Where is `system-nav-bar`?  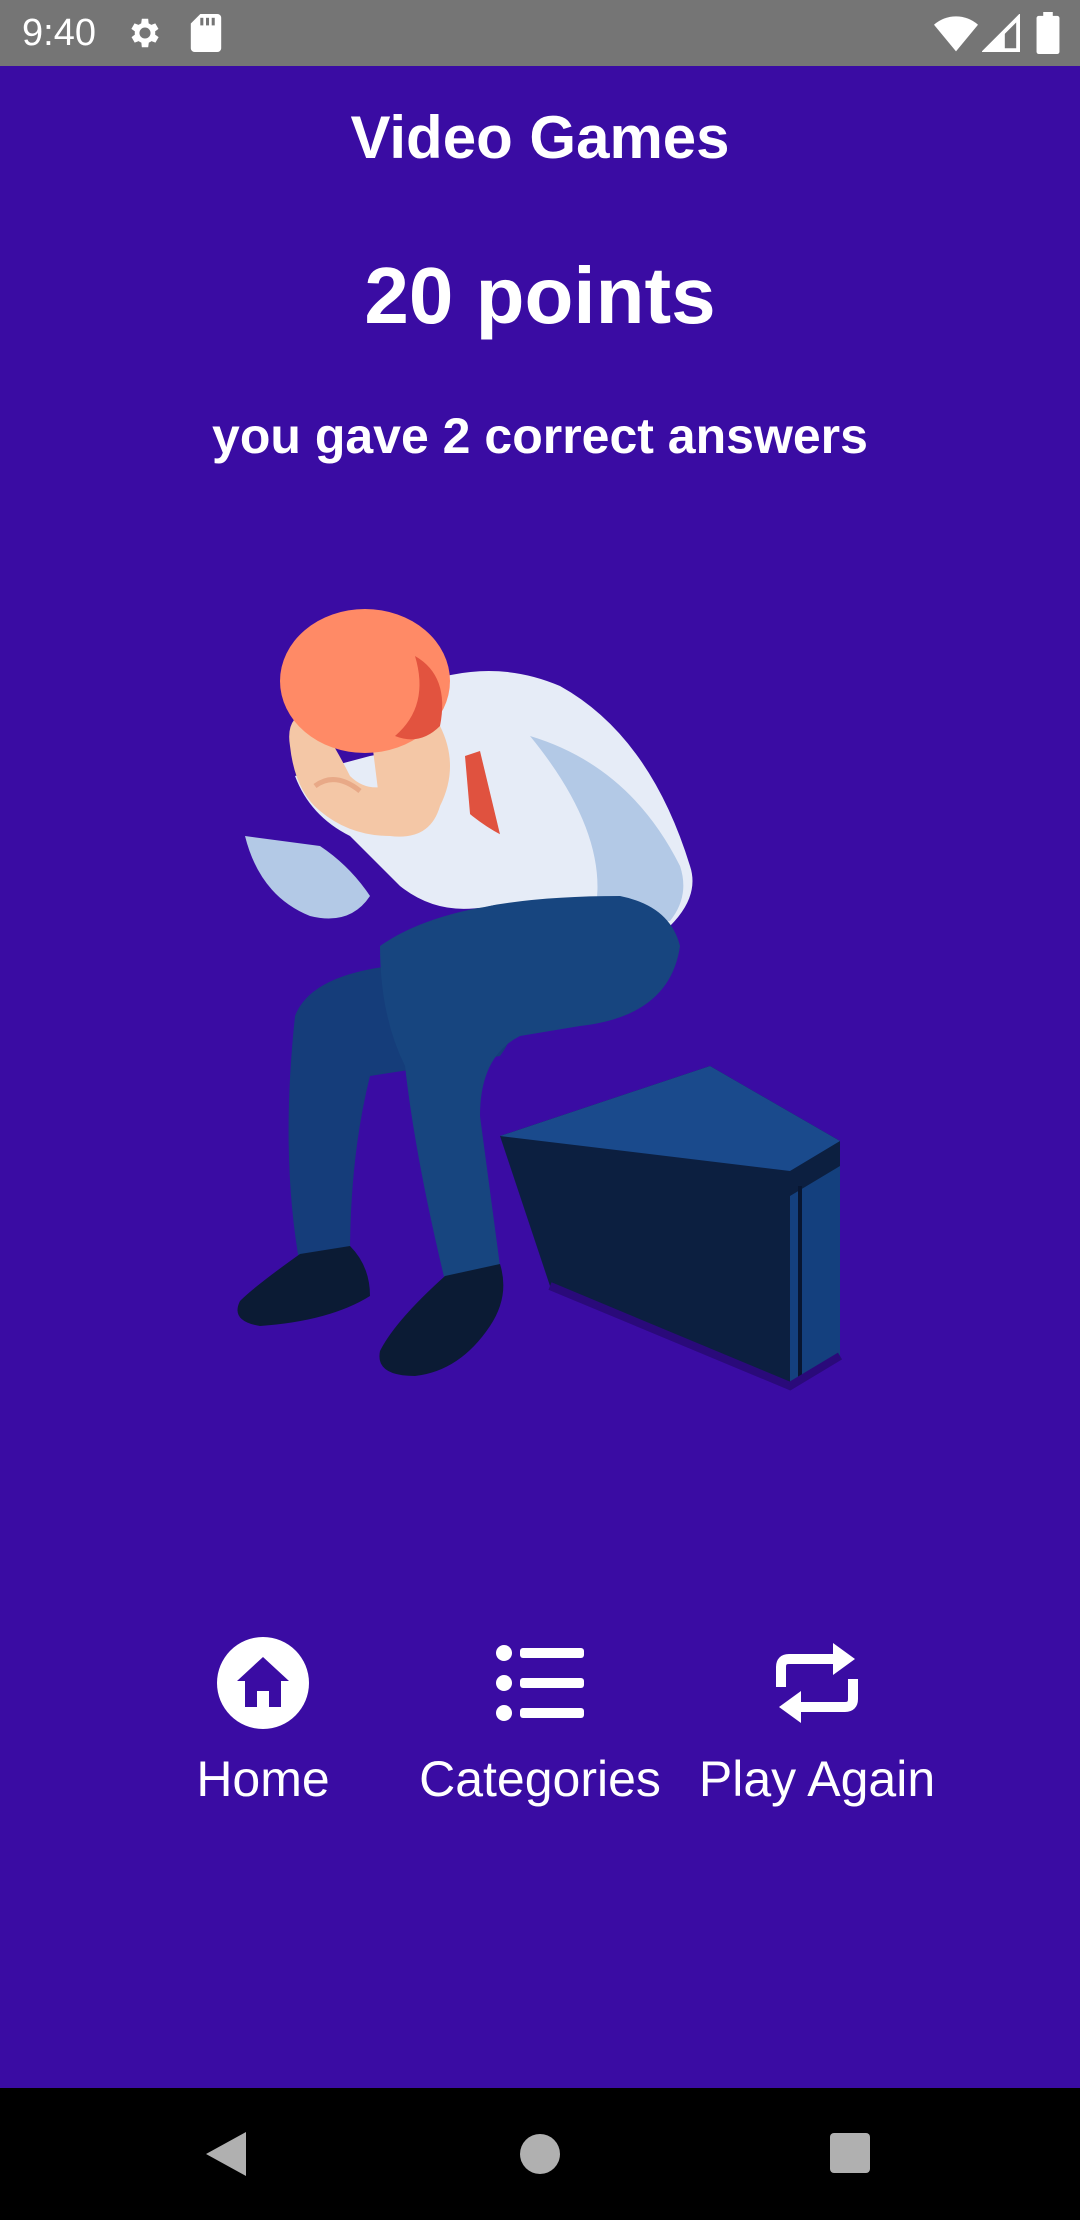
system-nav-bar is located at coordinates (540, 2154).